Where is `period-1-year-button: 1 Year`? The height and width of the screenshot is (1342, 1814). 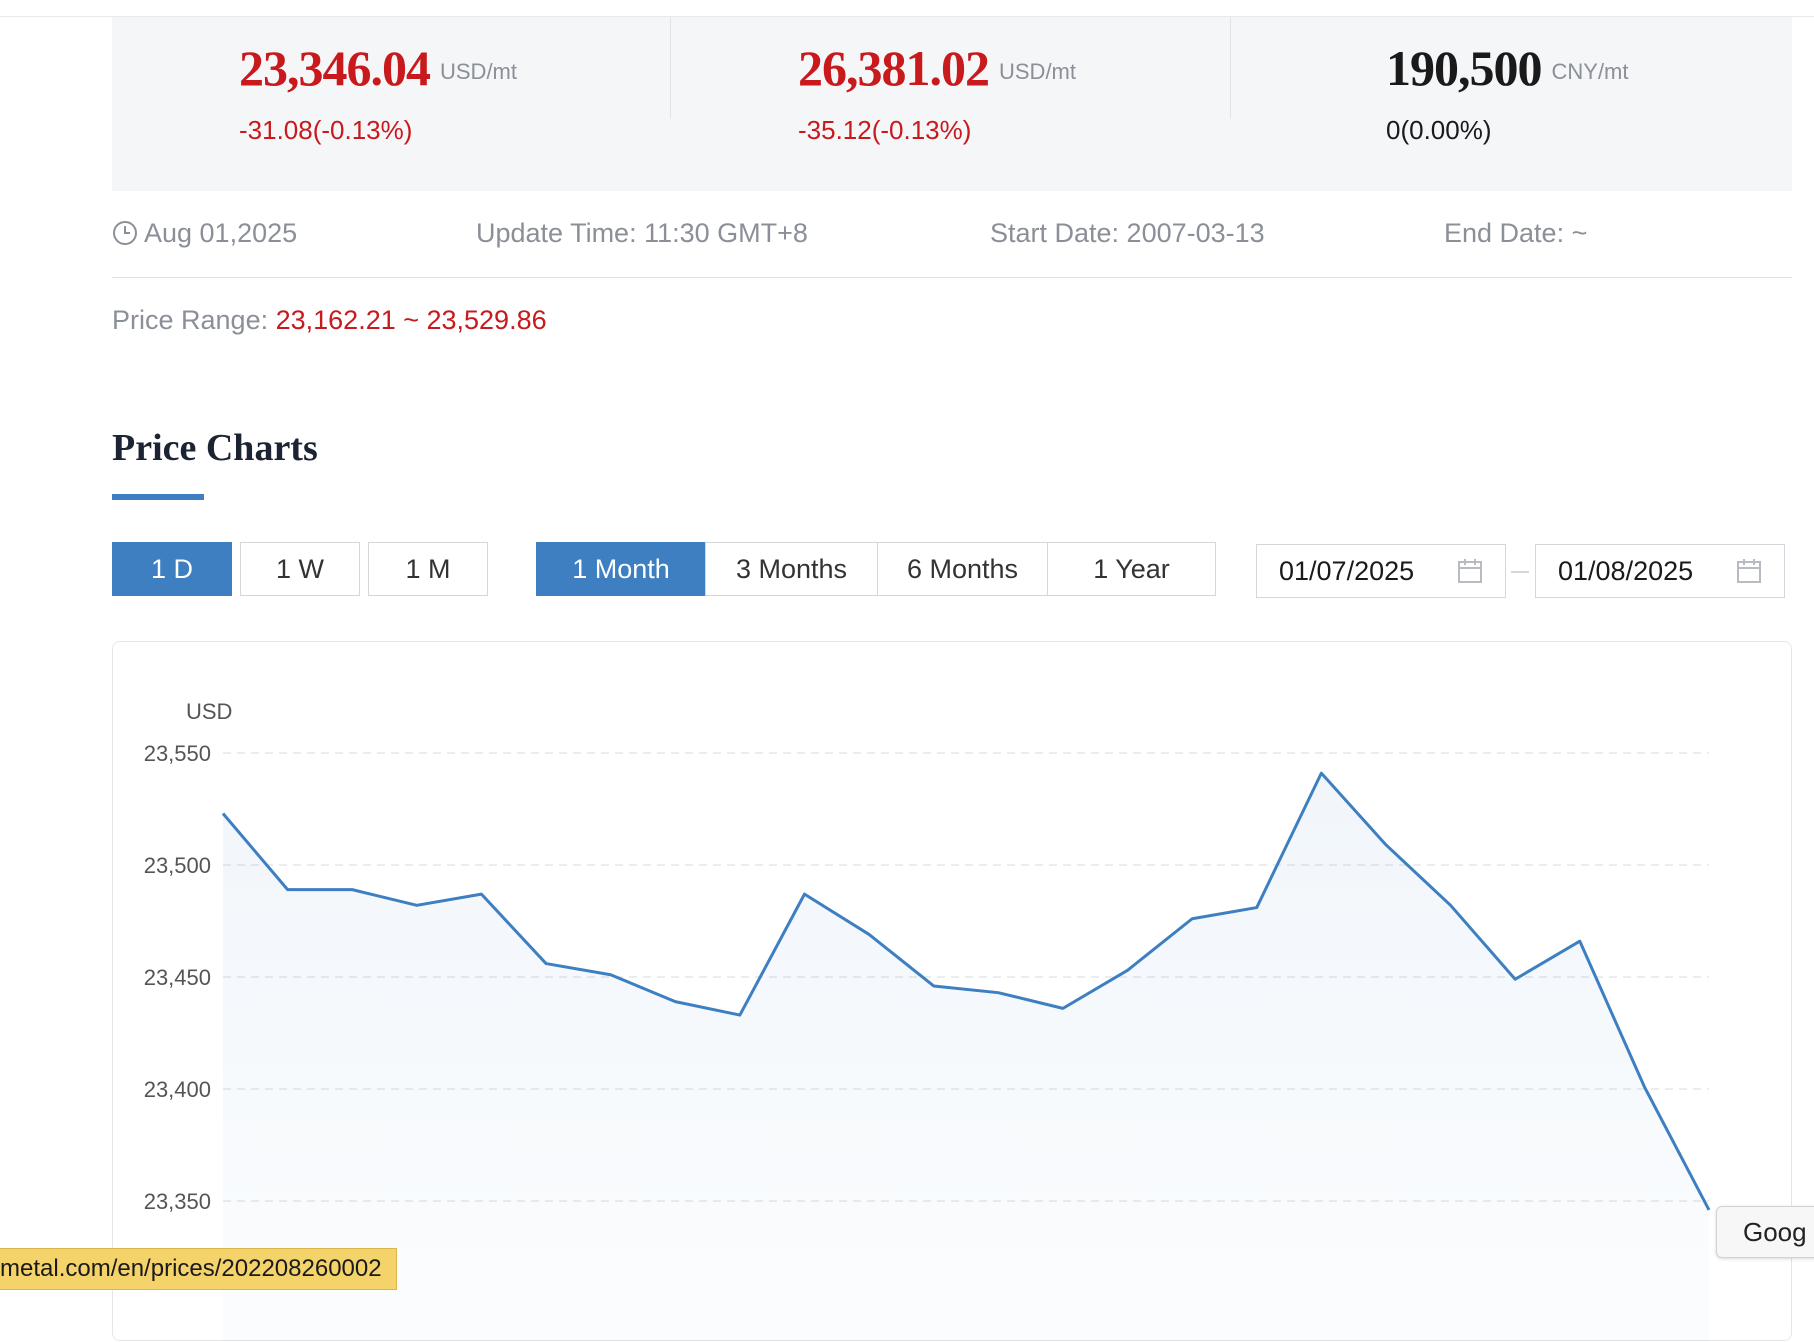
period-1-year-button: 1 Year is located at coordinates (1131, 569).